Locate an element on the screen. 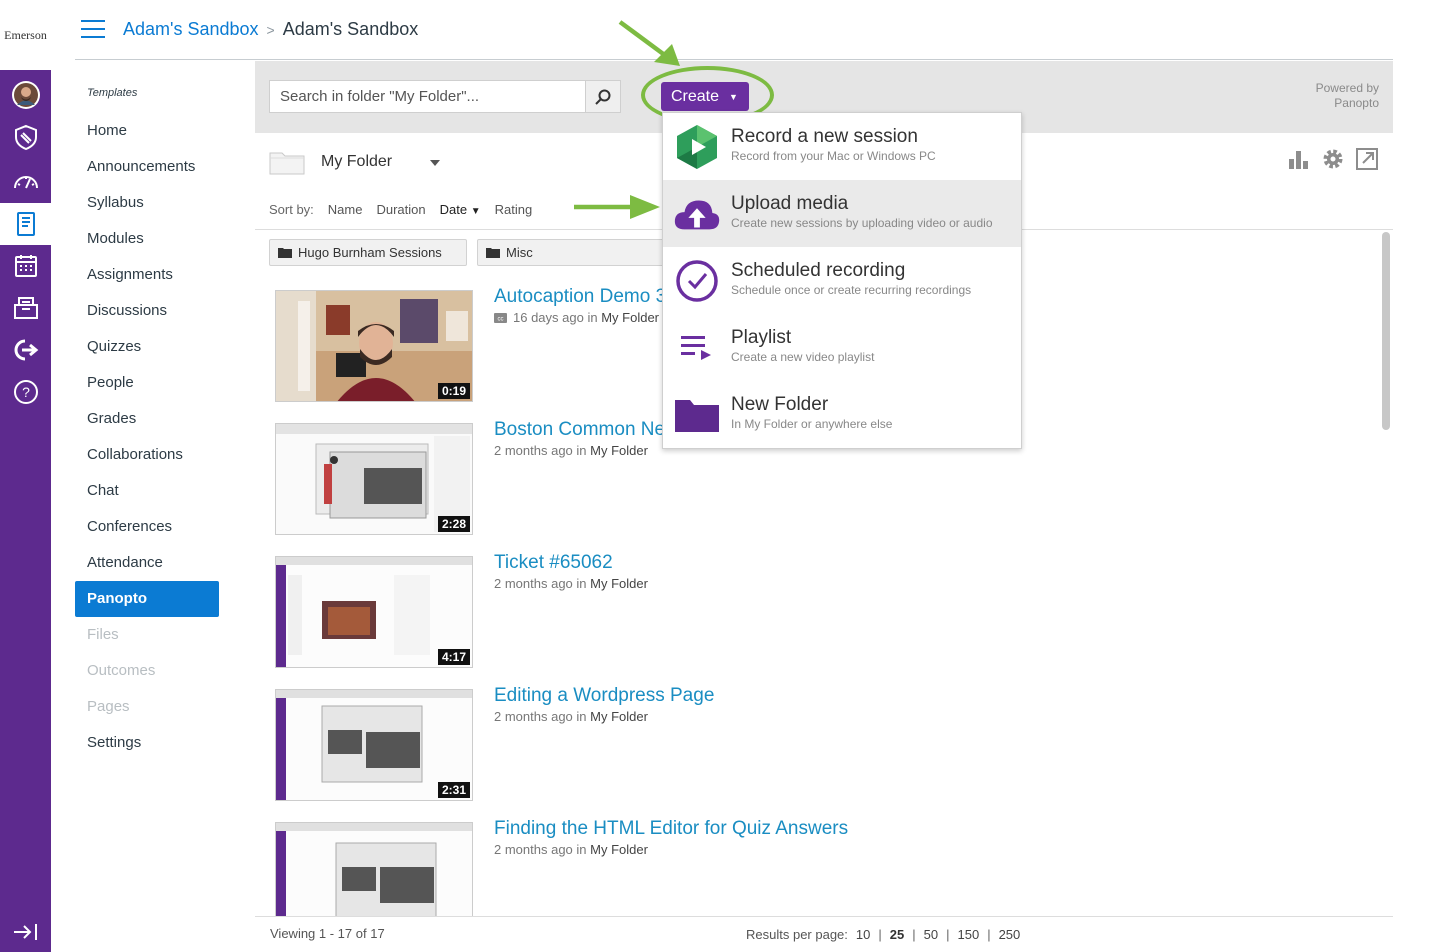 The width and height of the screenshot is (1448, 952). course-nav-chat: Chat is located at coordinates (147, 491).